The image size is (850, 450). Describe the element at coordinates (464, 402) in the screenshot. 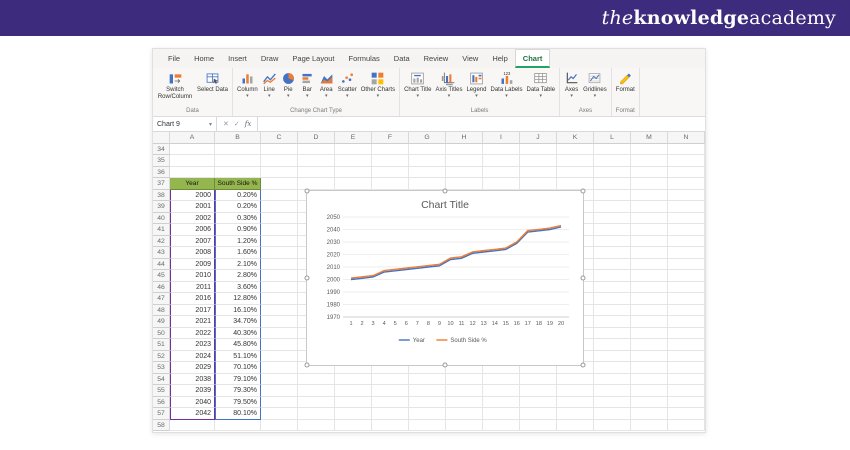

I see `cell-h56` at that location.